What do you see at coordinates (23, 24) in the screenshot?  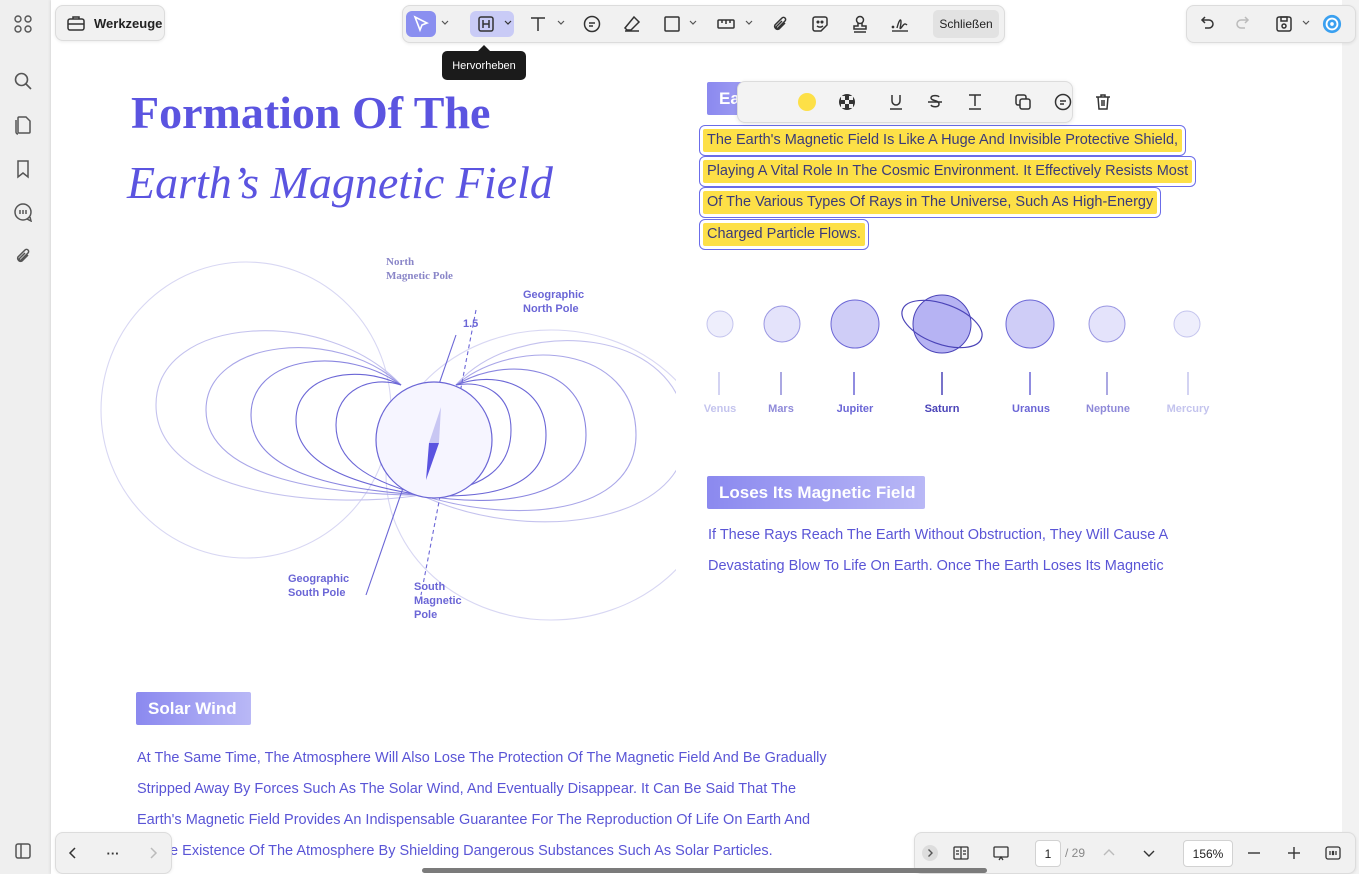 I see `apps-grid-icon` at bounding box center [23, 24].